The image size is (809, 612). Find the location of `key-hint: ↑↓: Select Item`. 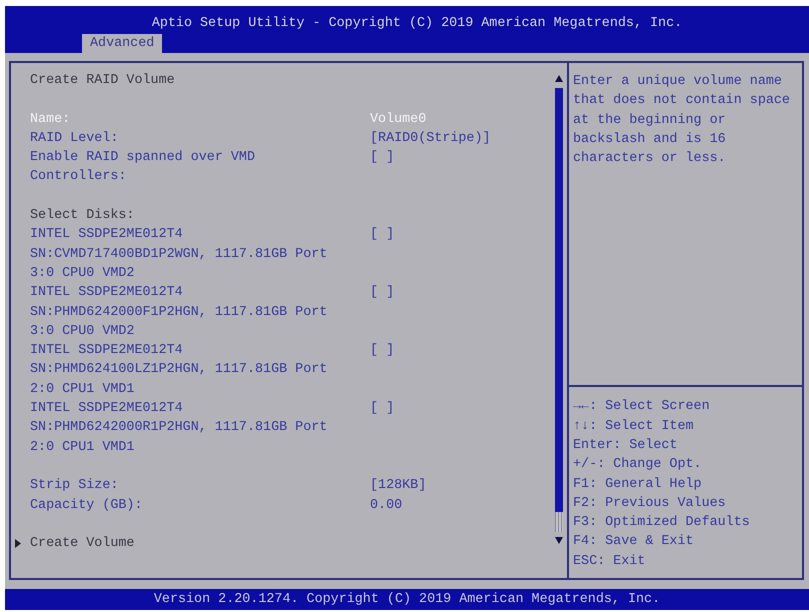

key-hint: ↑↓: Select Item is located at coordinates (633, 427).